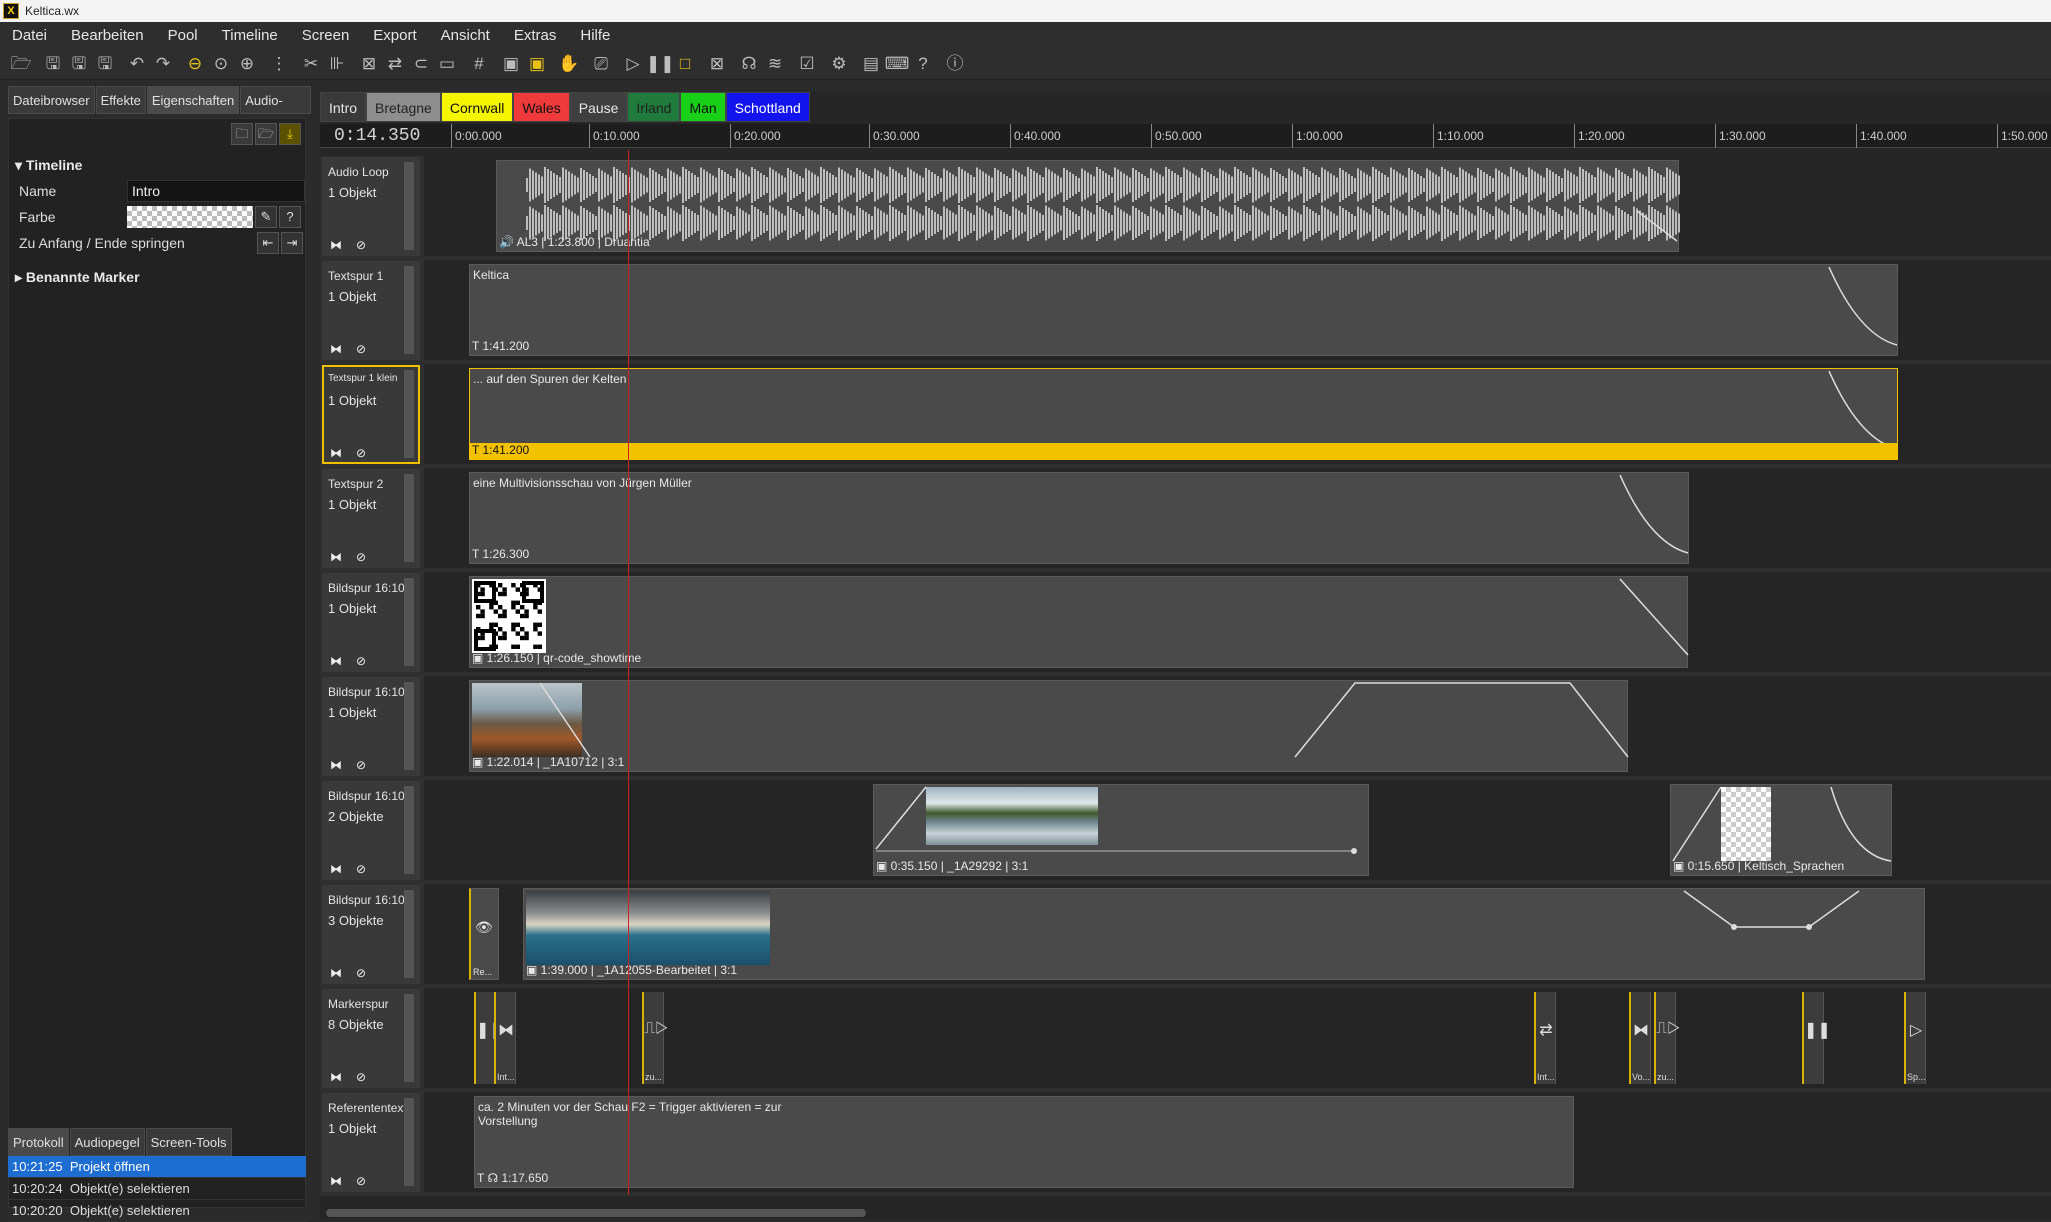 The image size is (2051, 1222). Describe the element at coordinates (1224, 934) in the screenshot. I see `image-object: ▣ 1:39.000 | _1A12055-Bearbeitet | 3:1` at that location.